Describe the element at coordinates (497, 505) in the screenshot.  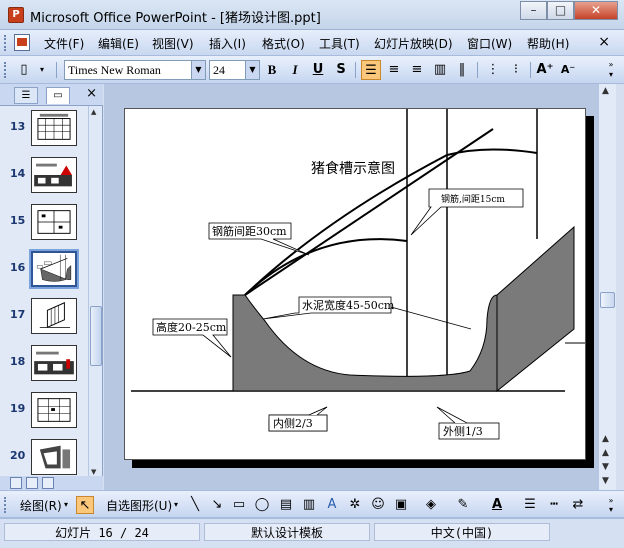
I see `font-color-button: A` at that location.